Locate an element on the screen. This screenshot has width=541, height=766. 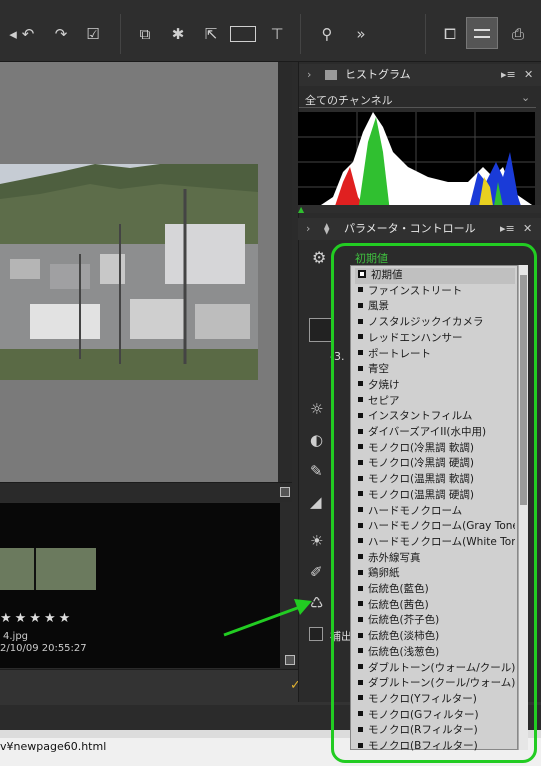
expand-icon is located at coordinates (285, 492).